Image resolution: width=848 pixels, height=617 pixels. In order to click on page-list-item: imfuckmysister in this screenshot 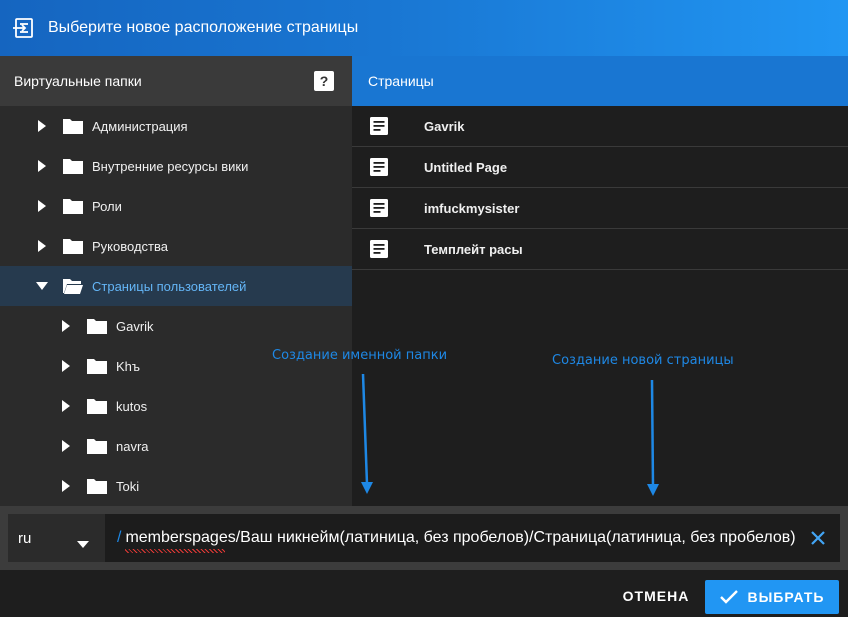, I will do `click(600, 208)`.